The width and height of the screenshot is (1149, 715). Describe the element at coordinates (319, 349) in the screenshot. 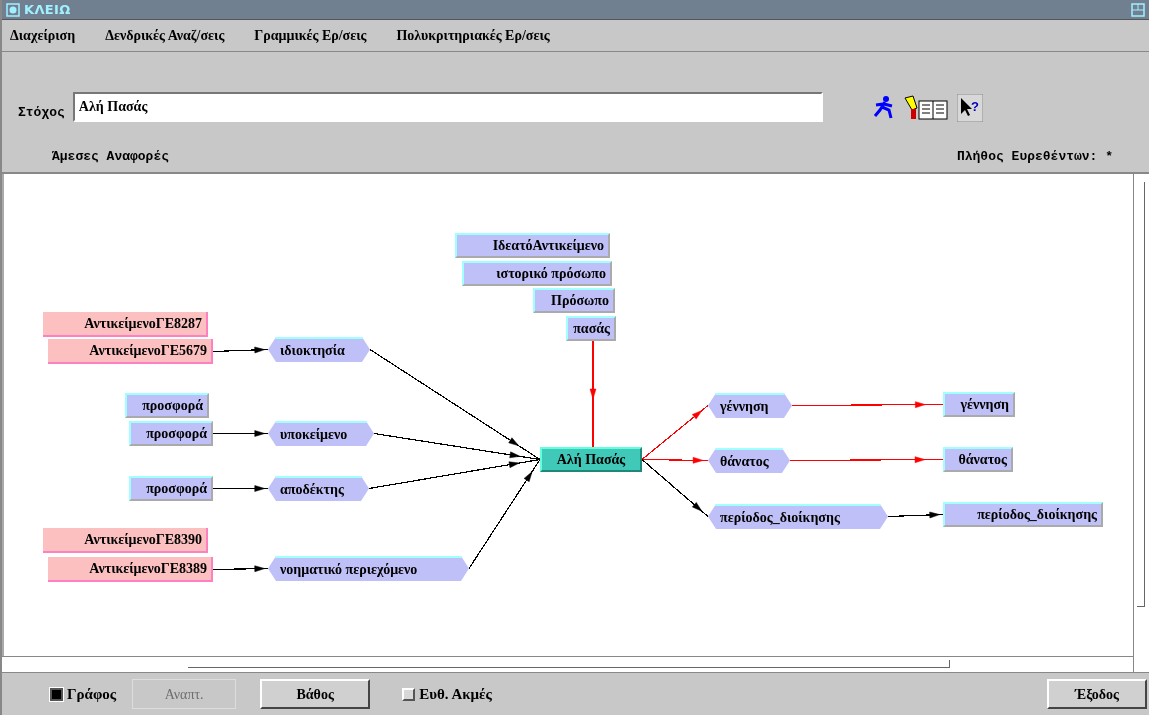

I see `relation-node: ιδιοκτησία` at that location.